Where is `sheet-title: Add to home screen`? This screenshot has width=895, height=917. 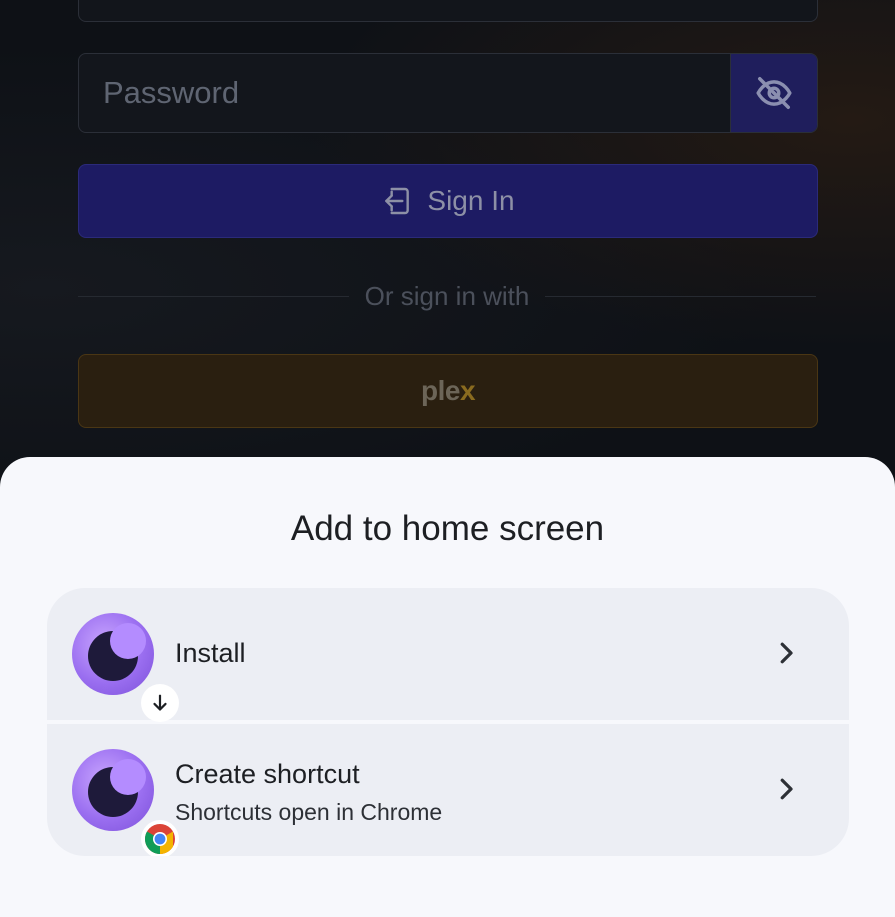
sheet-title: Add to home screen is located at coordinates (447, 528).